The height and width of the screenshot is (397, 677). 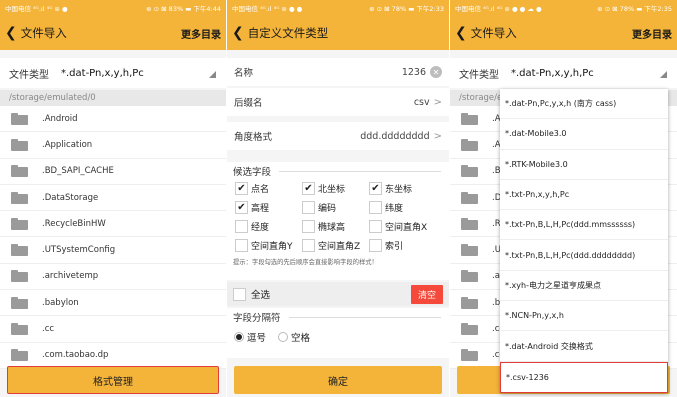 What do you see at coordinates (48, 329) in the screenshot?
I see `folder-name: .cc` at bounding box center [48, 329].